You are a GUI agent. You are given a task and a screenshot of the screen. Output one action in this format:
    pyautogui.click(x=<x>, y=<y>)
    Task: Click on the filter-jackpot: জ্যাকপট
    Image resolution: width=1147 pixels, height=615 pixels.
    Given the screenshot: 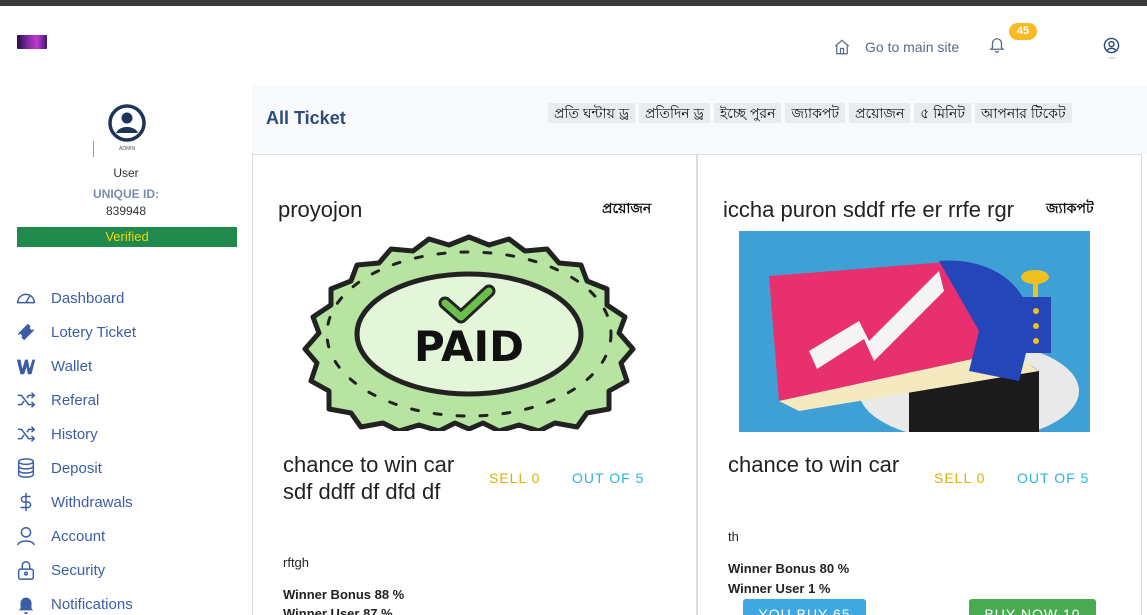 What is the action you would take?
    pyautogui.click(x=815, y=113)
    